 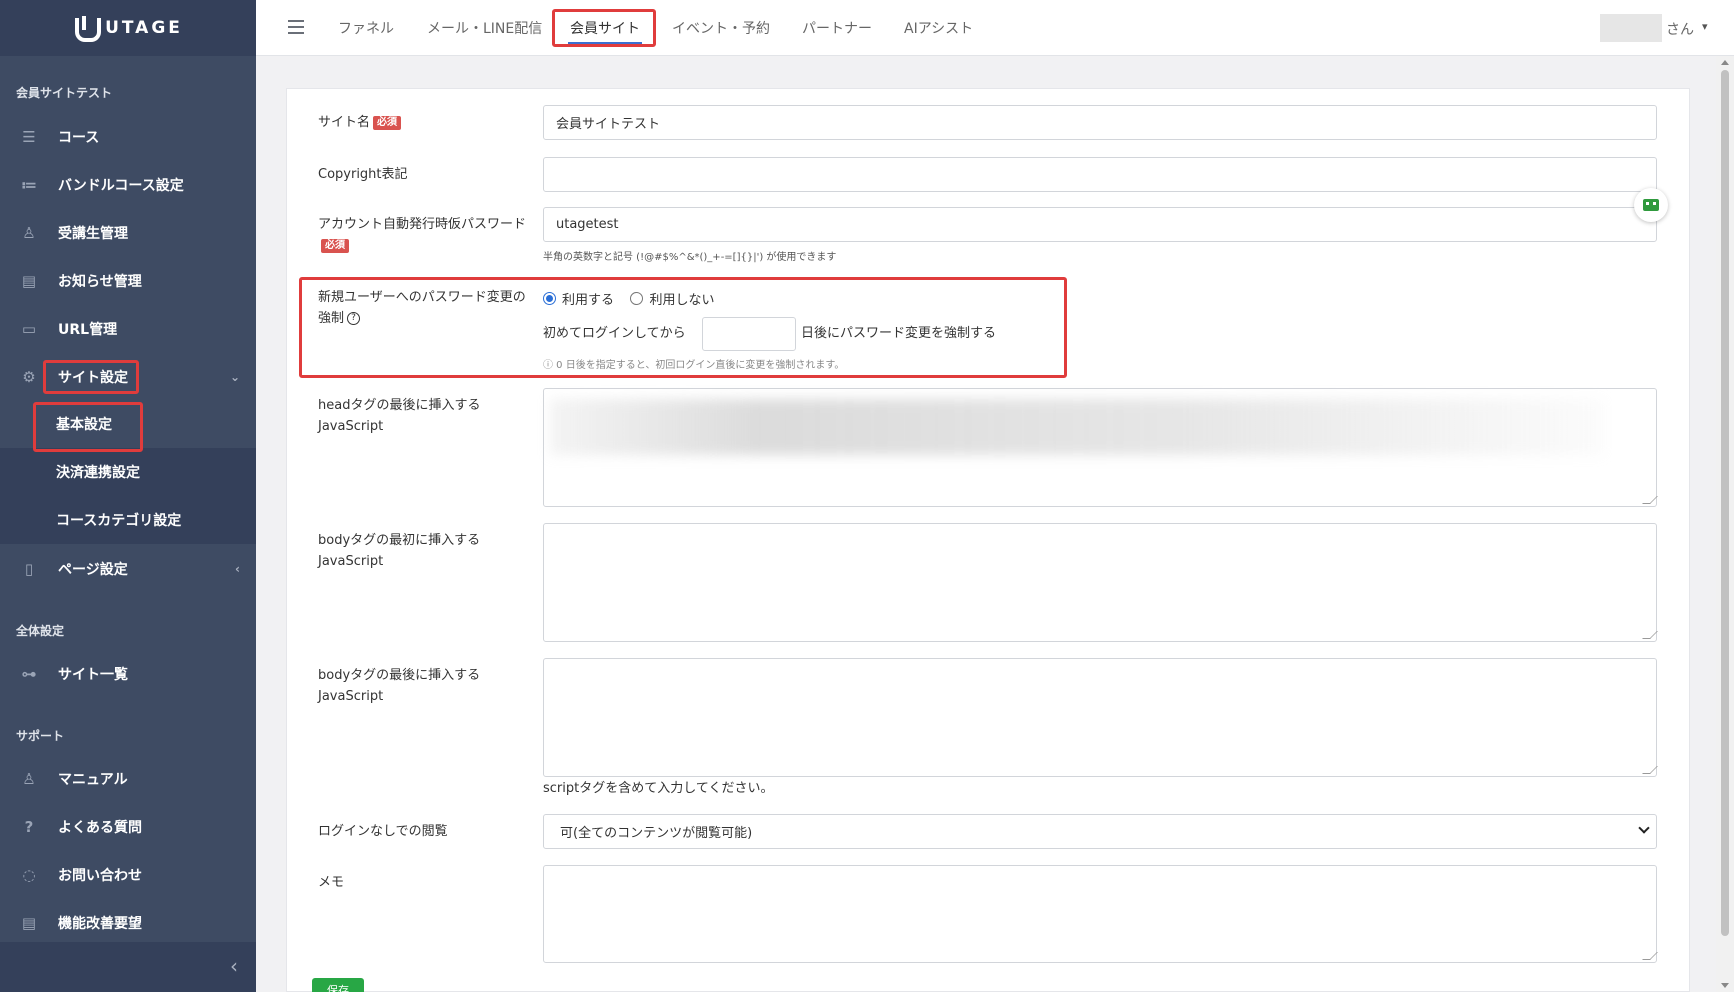 I want to click on sitemap-icon: ⊶, so click(x=29, y=674).